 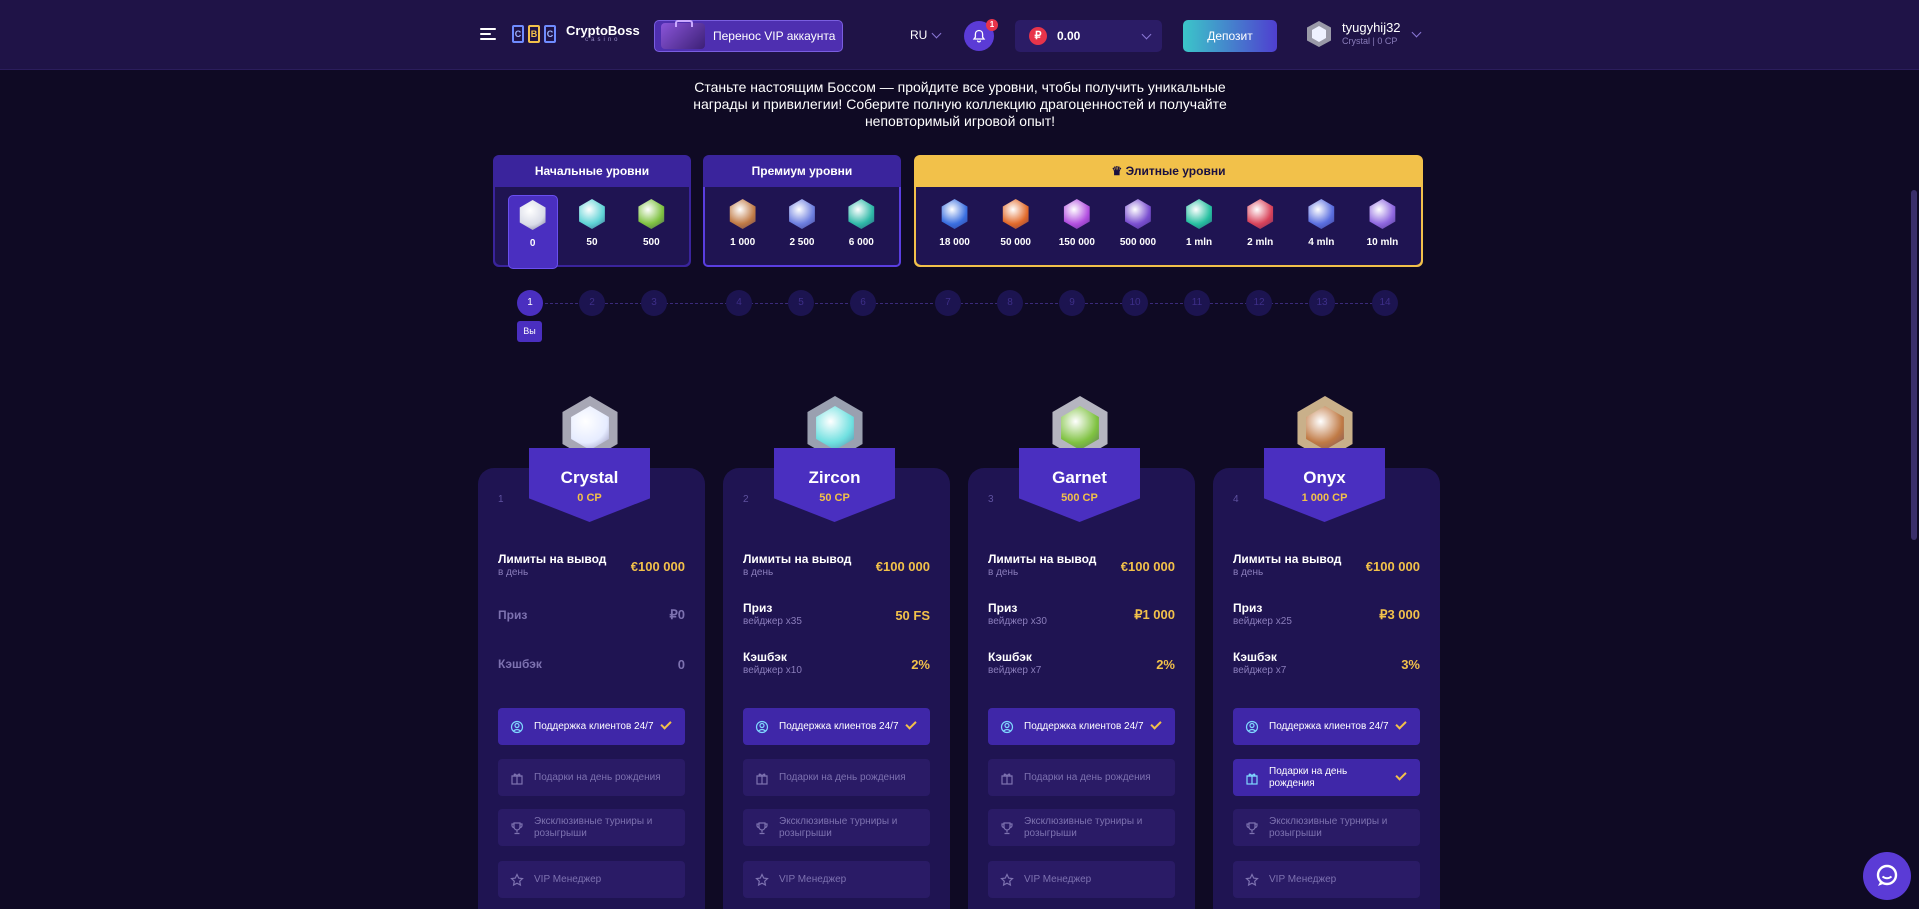 What do you see at coordinates (834, 477) in the screenshot?
I see `level-name: Zircon` at bounding box center [834, 477].